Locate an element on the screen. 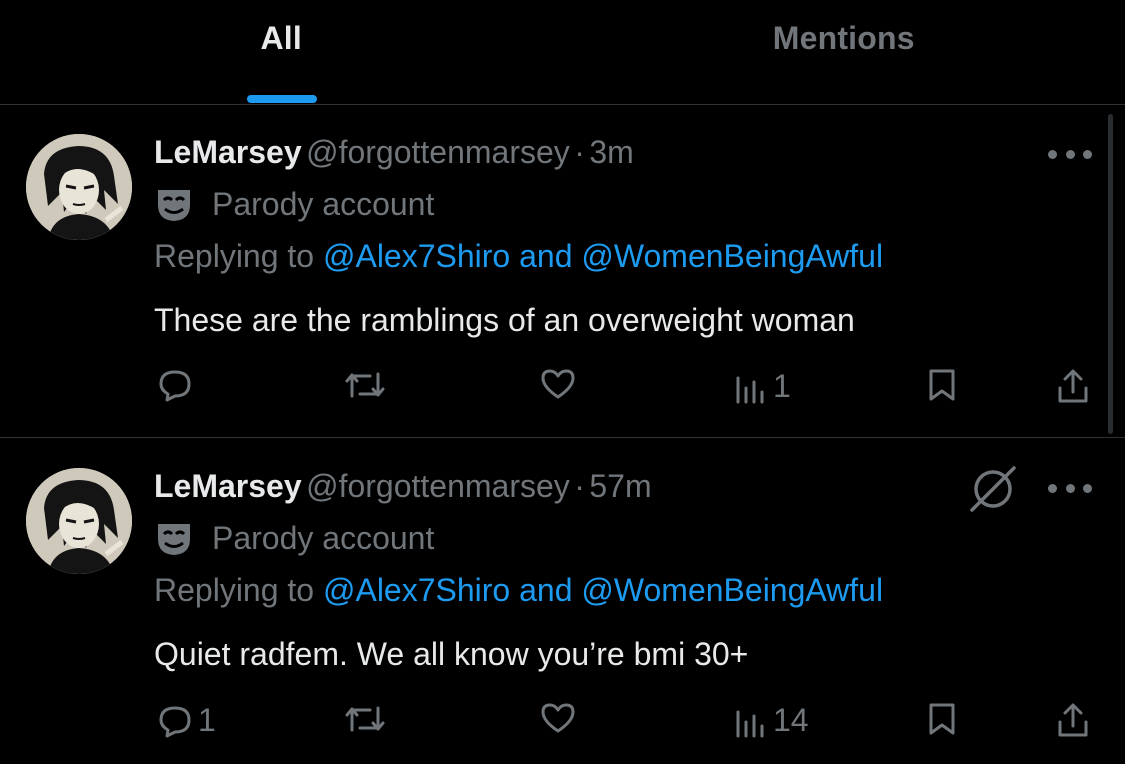 This screenshot has width=1125, height=764. reply-count: 1 is located at coordinates (207, 720).